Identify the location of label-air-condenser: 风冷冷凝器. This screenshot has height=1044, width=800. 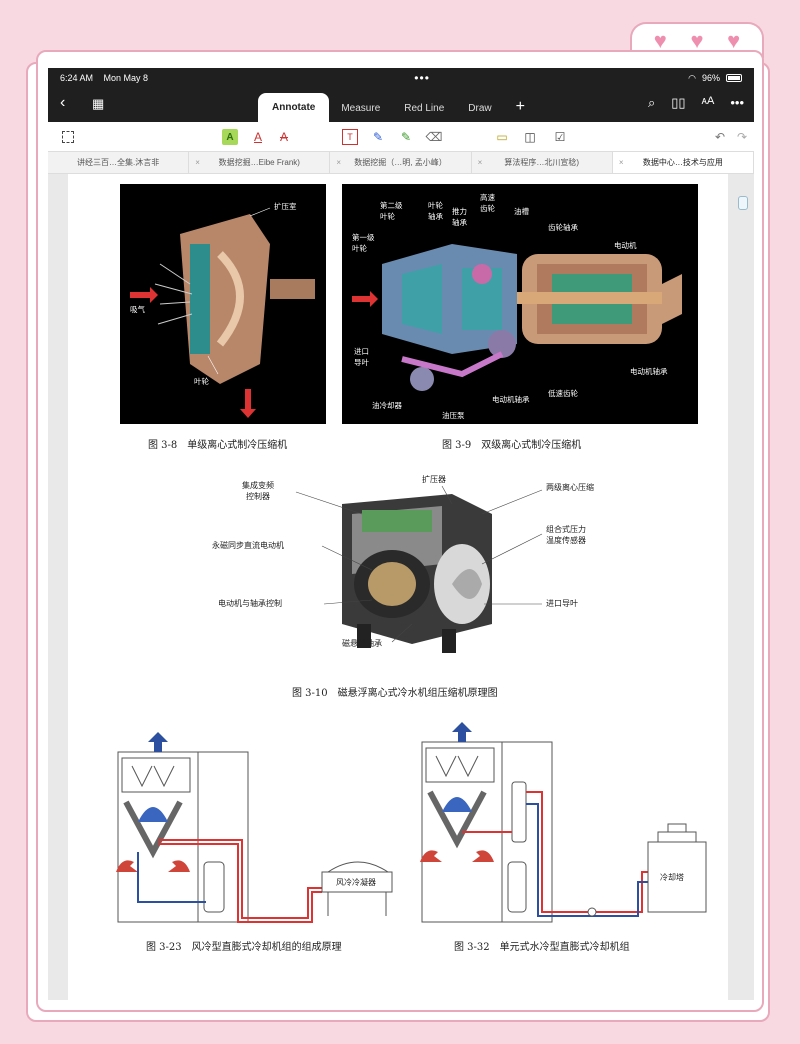
(356, 882).